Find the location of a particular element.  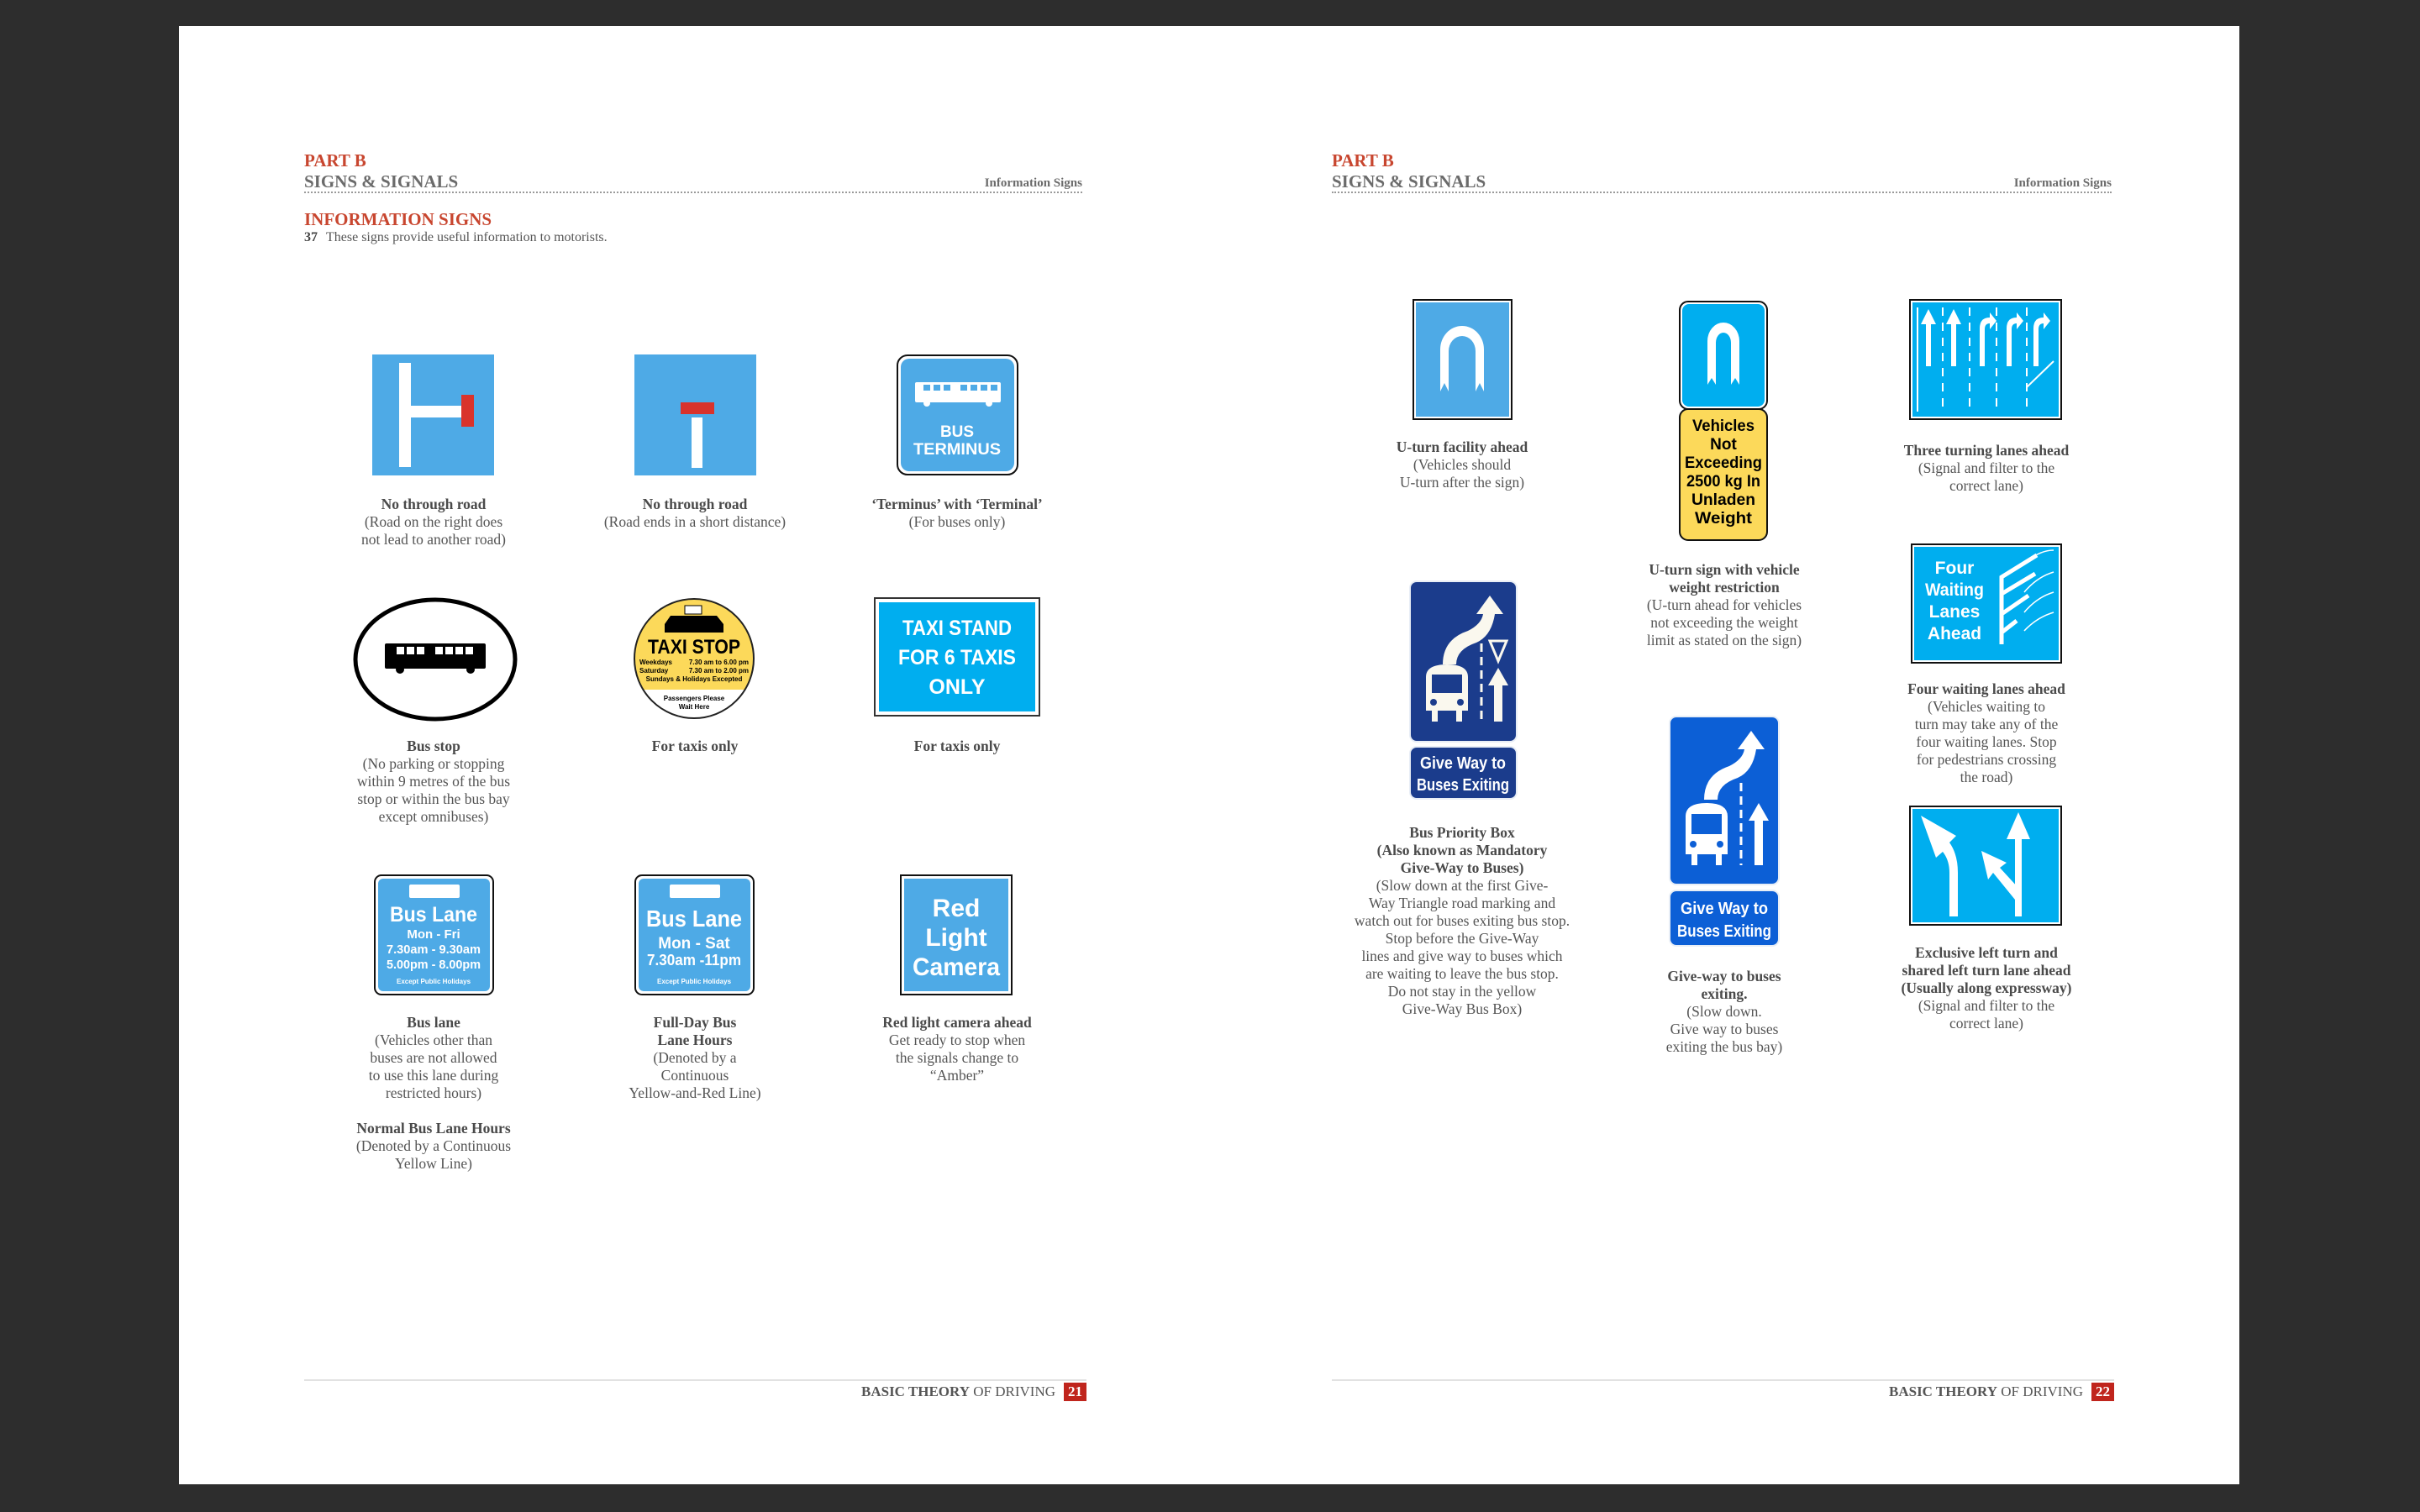

sign-text: Not is located at coordinates (1724, 445).